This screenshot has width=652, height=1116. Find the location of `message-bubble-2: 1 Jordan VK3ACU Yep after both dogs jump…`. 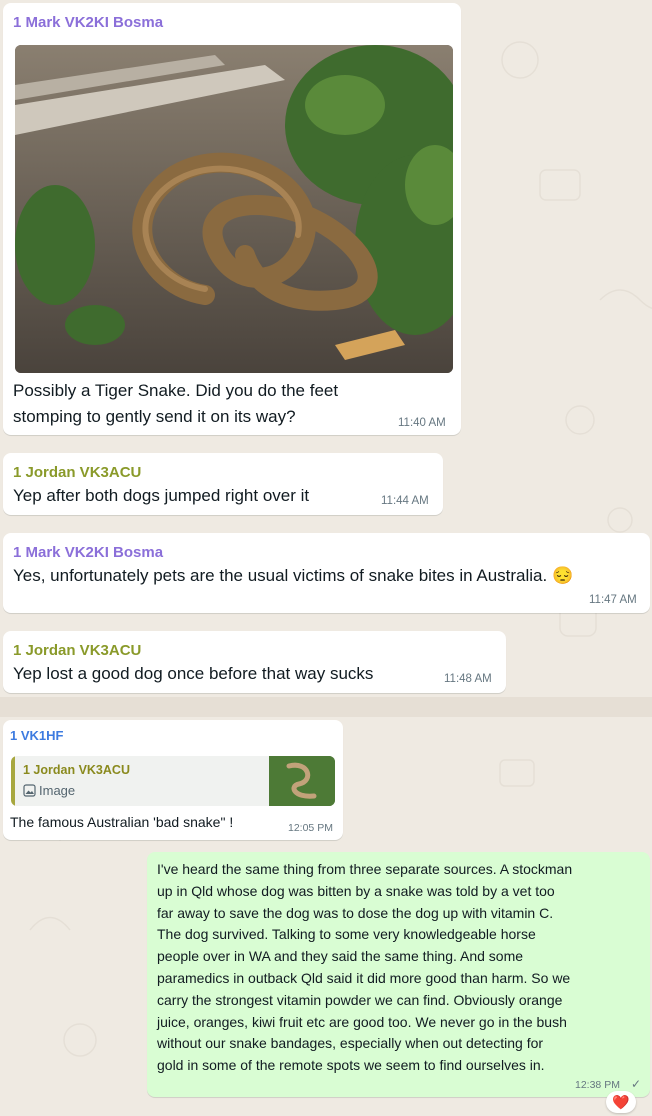

message-bubble-2: 1 Jordan VK3ACU Yep after both dogs jump… is located at coordinates (223, 484).